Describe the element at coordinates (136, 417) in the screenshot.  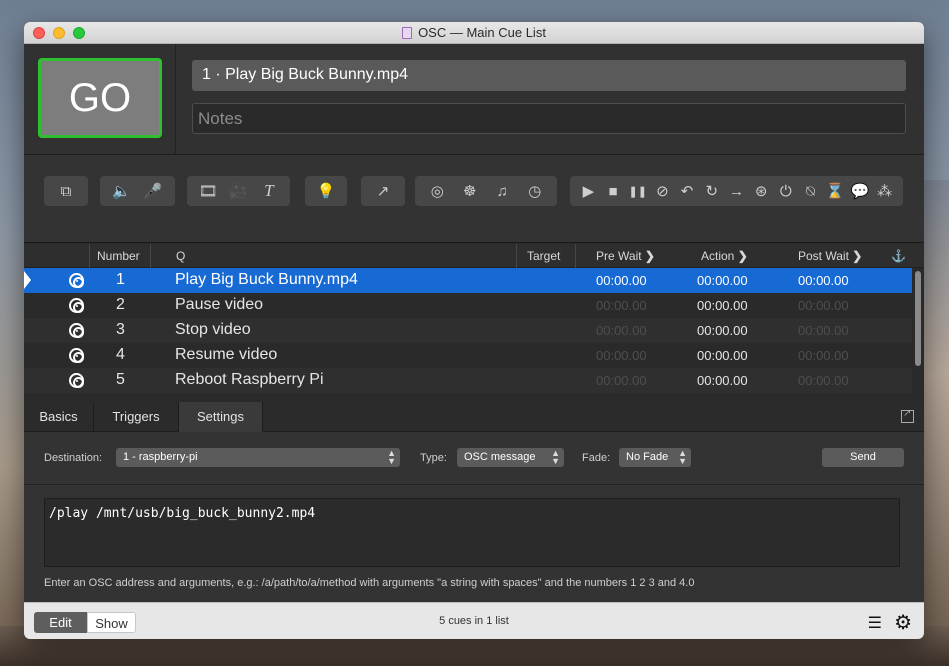
I see `tab-triggers: Triggers` at that location.